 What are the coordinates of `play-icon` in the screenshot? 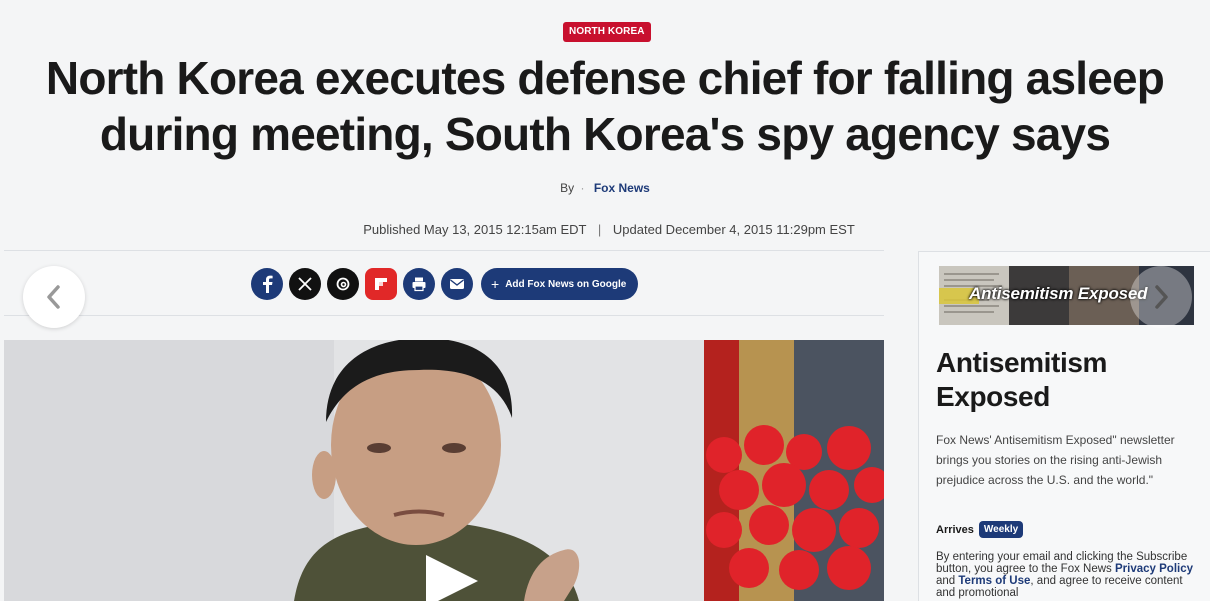 It's located at (452, 578).